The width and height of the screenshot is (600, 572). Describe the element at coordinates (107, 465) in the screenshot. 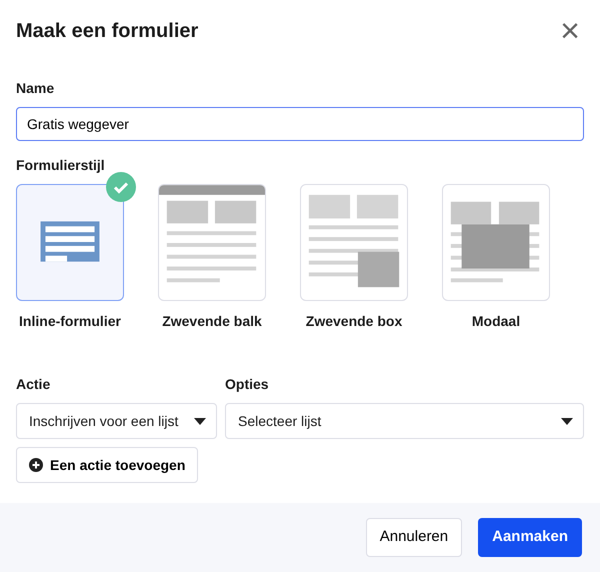

I see `add-action-button: Een actie toevoegen` at that location.